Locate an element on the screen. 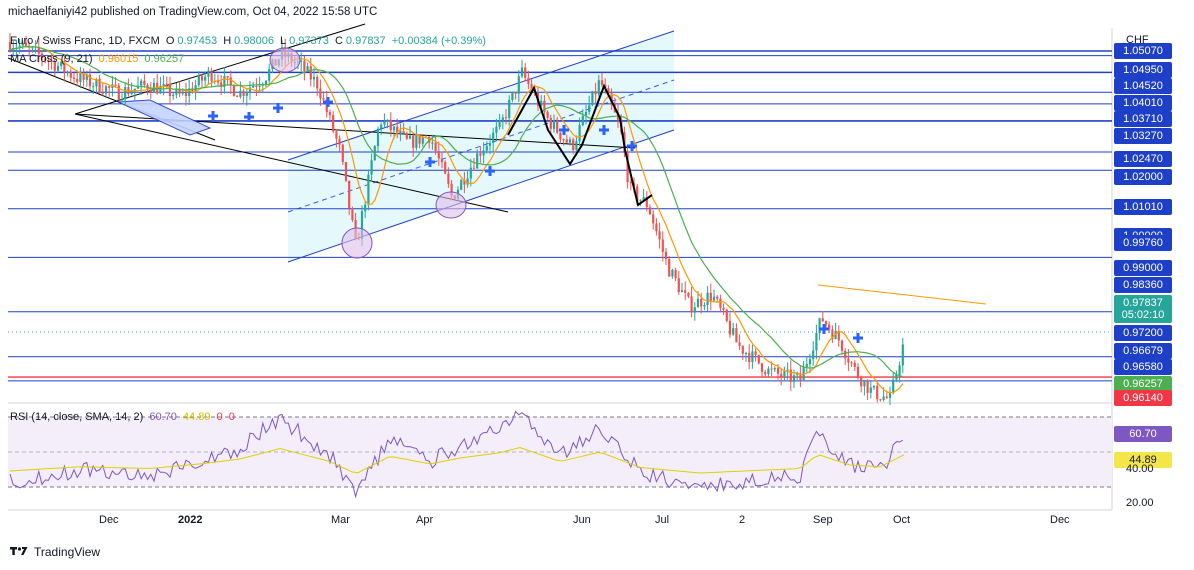  price-tag: 0.96580 is located at coordinates (1143, 367).